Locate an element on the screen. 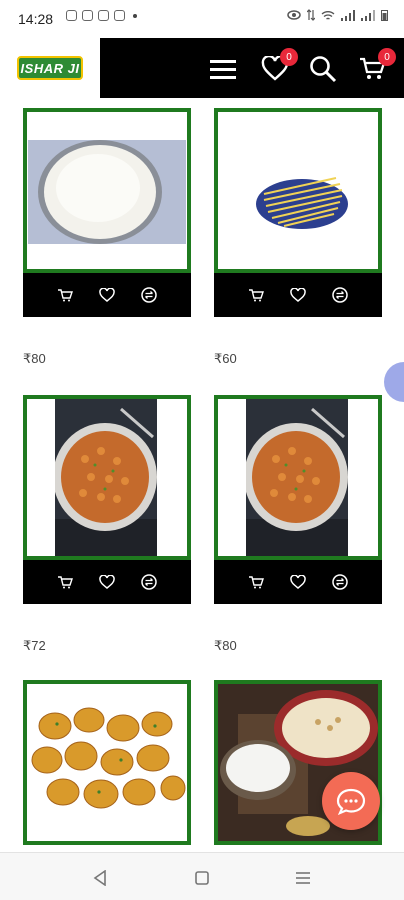  recents-icon is located at coordinates (303, 878).